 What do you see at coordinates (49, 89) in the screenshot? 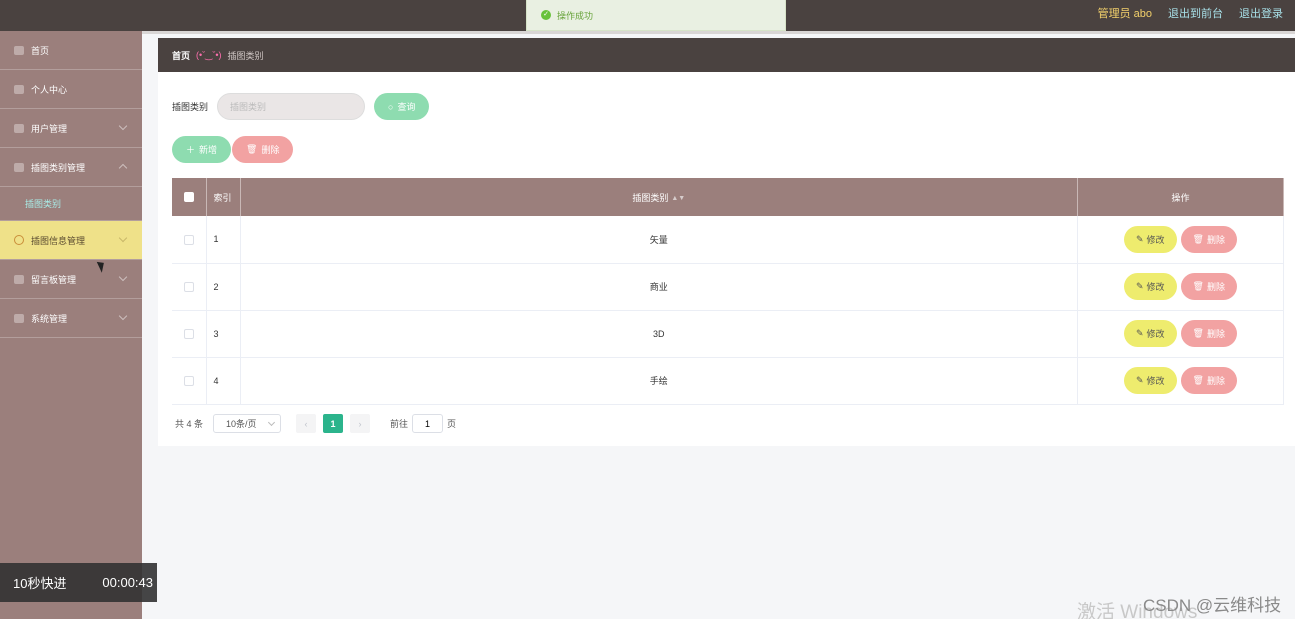
I see `sidebar-item-label: 个人中心` at bounding box center [49, 89].